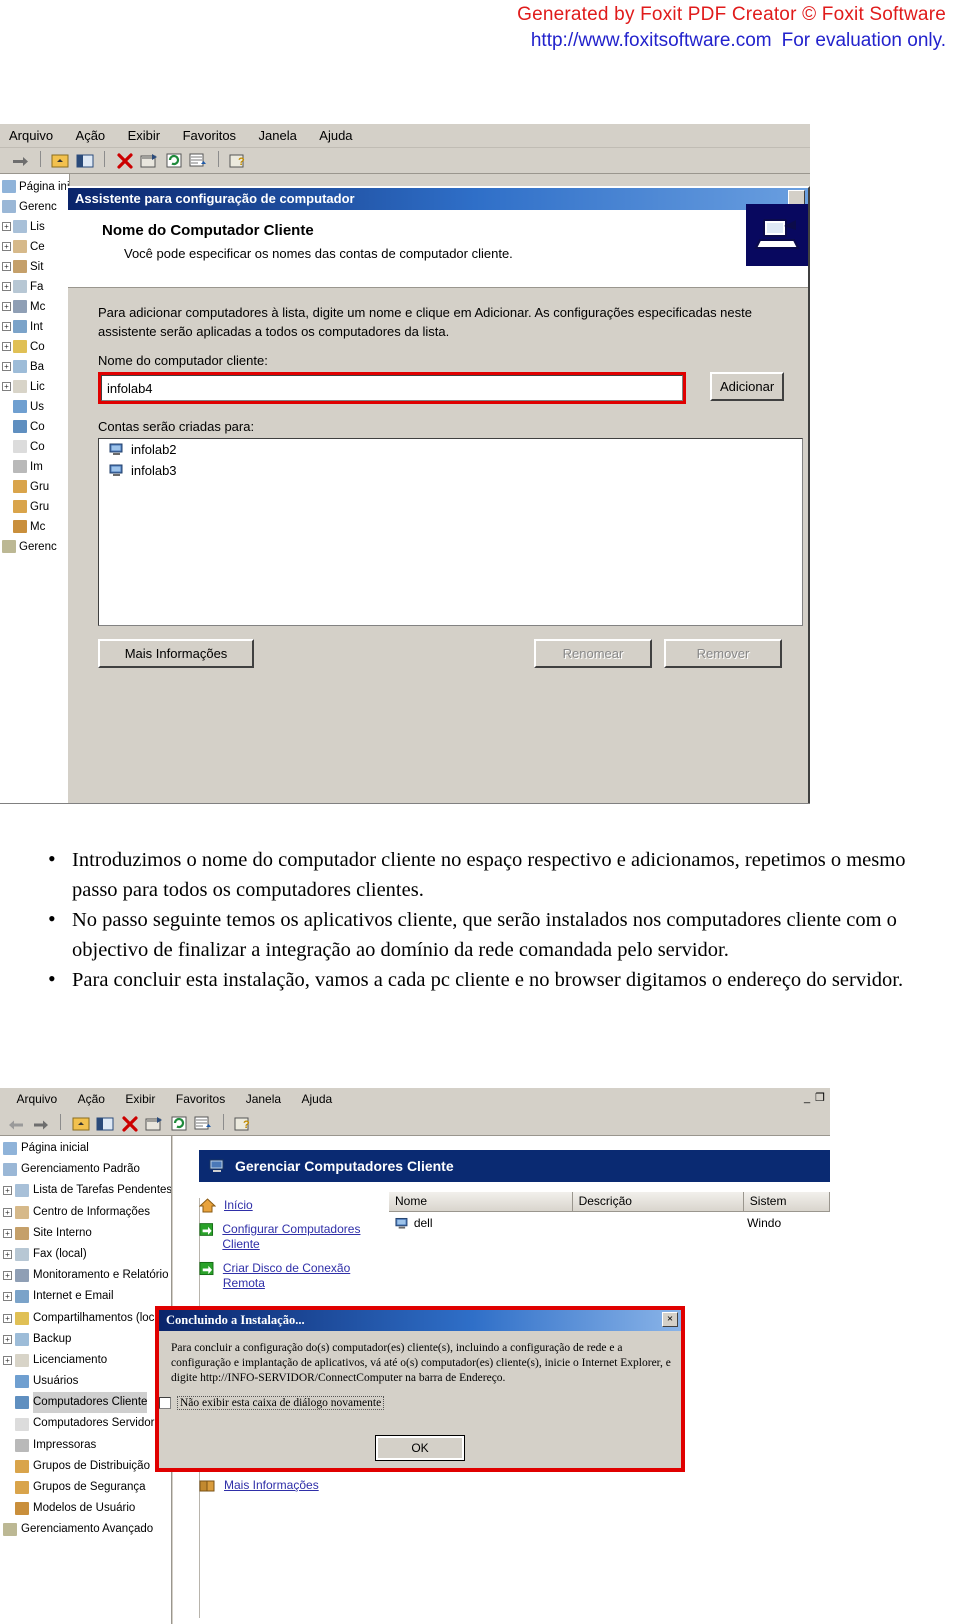 The height and width of the screenshot is (1624, 960). I want to click on task-link-mais-informacoes: Mais Informações, so click(271, 1485).